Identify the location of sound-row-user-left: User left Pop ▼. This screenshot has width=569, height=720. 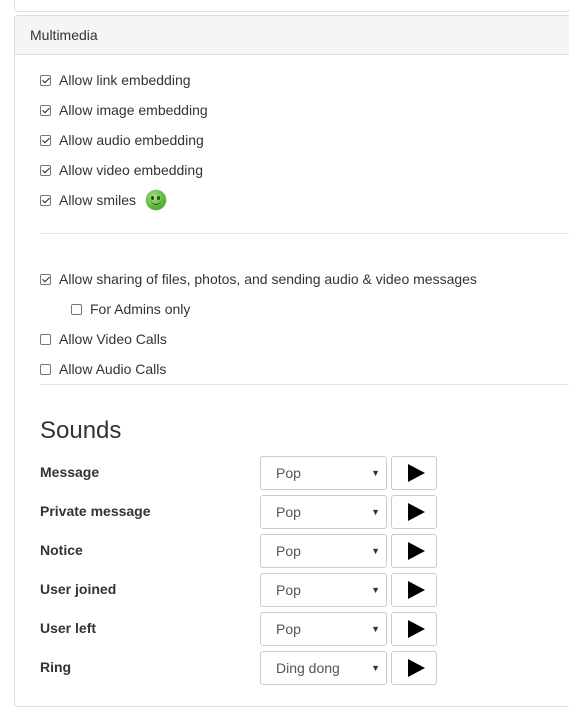
(240, 629).